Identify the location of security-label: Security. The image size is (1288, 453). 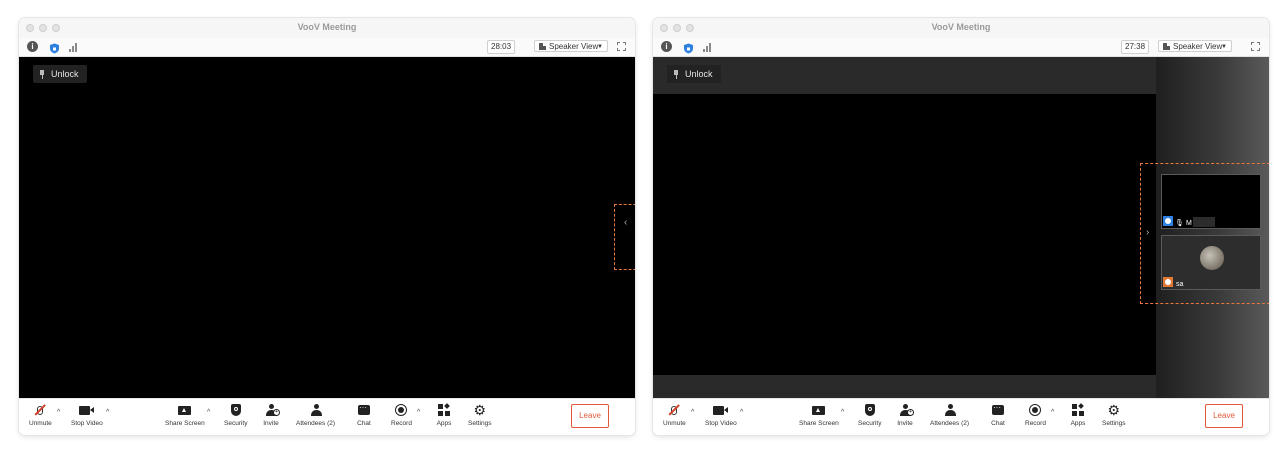
(236, 423).